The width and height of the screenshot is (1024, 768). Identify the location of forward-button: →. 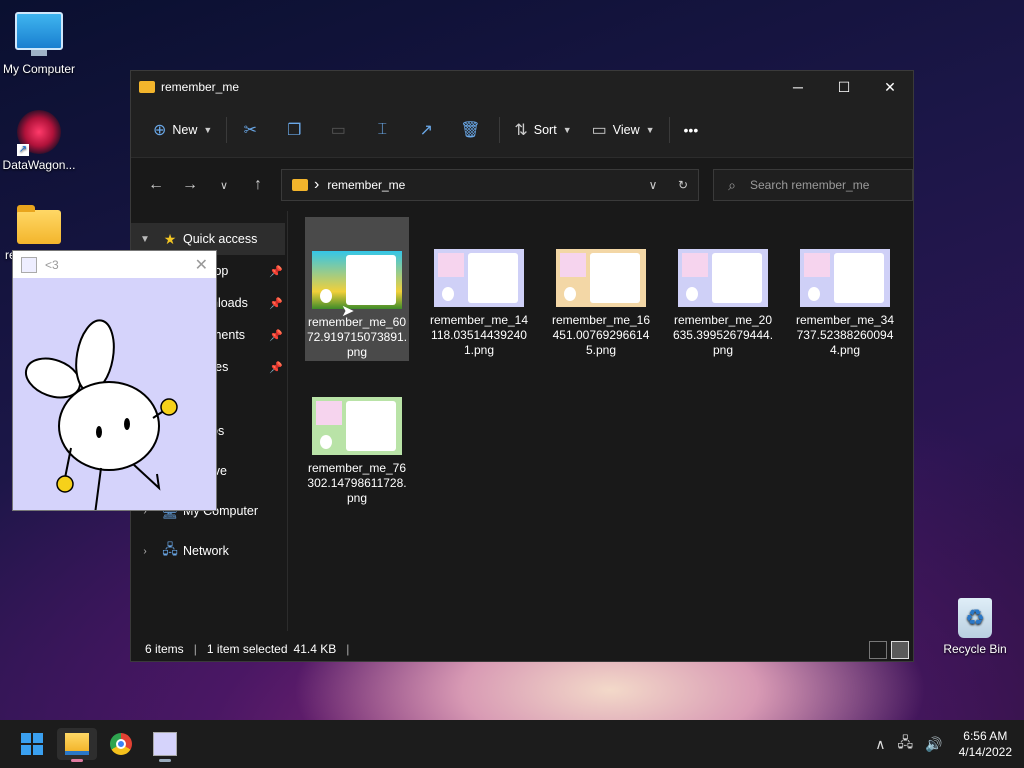
(190, 185).